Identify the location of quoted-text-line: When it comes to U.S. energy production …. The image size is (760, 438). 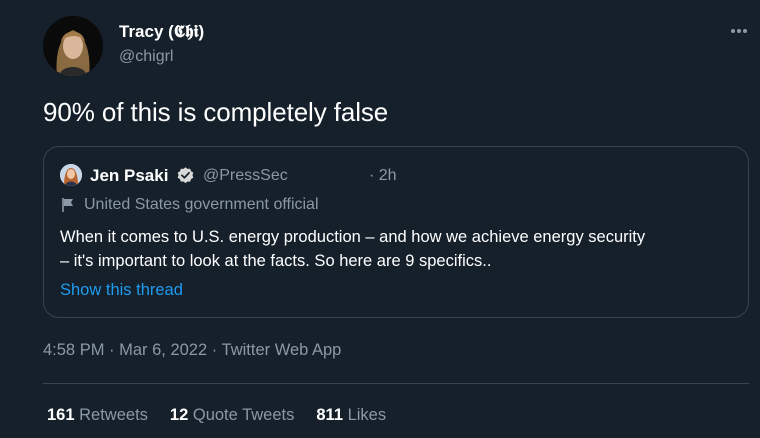
(353, 237).